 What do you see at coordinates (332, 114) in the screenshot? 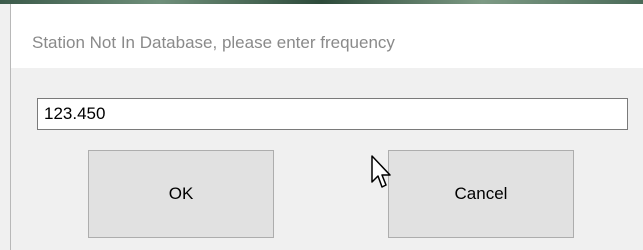
I see `frequency-input` at bounding box center [332, 114].